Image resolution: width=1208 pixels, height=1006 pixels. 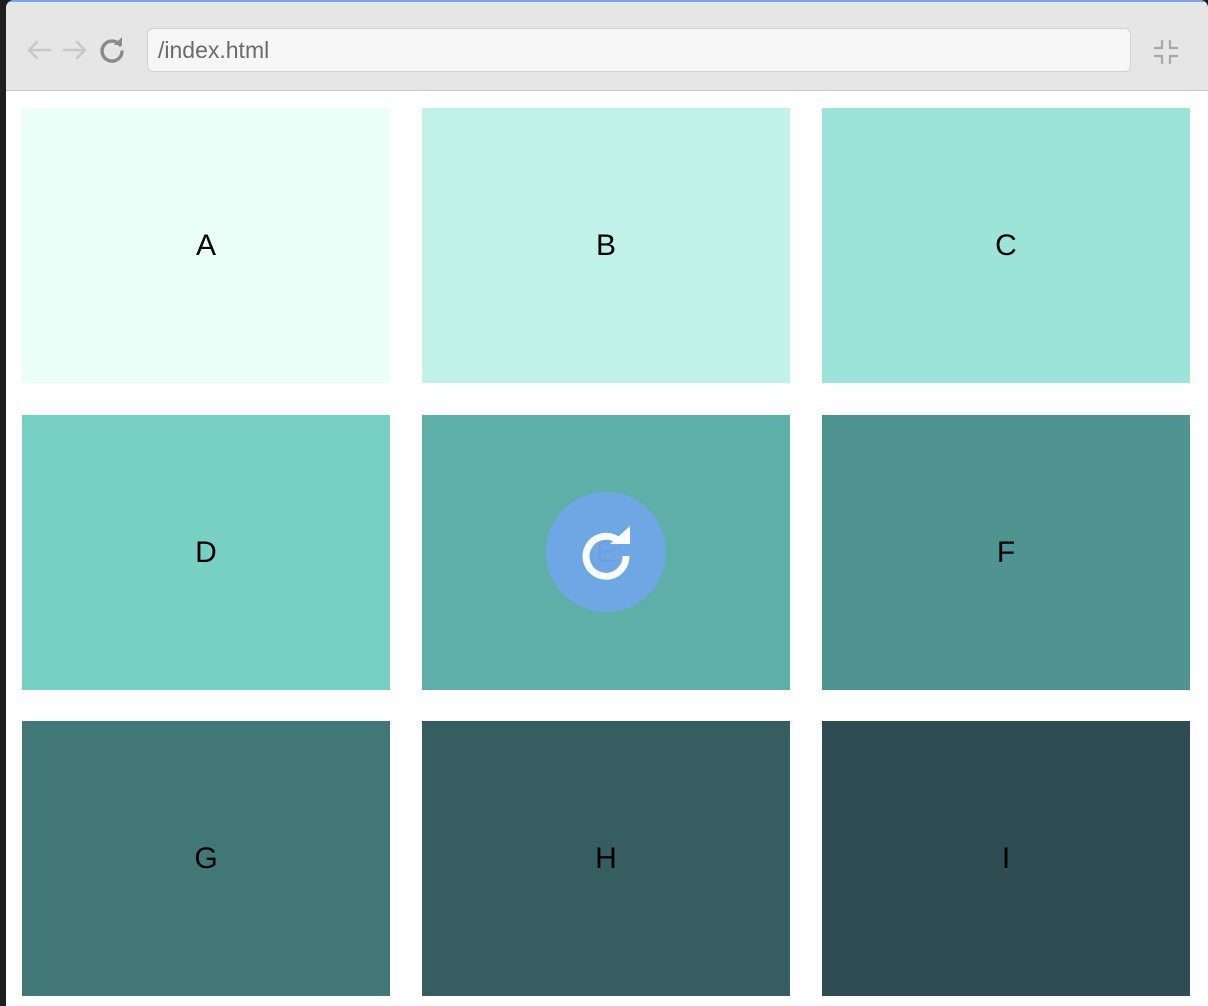 I want to click on tile-d: D, so click(x=206, y=552).